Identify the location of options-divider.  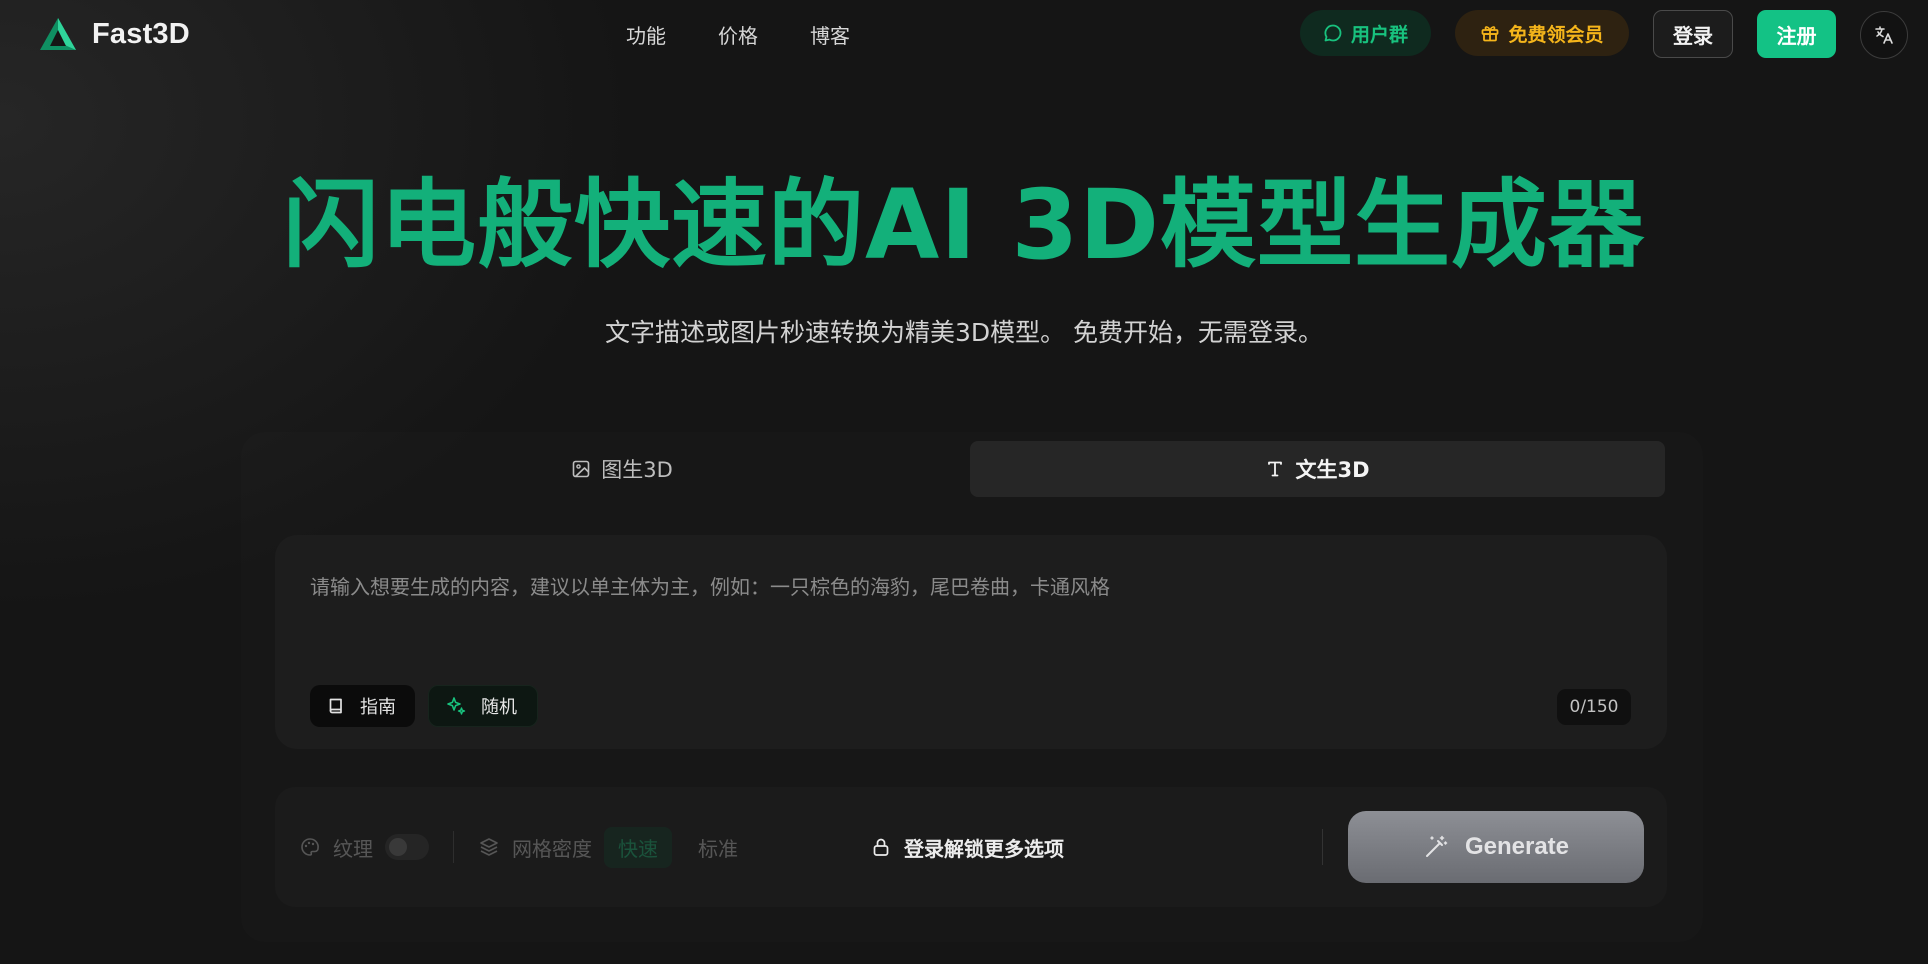
(453, 847).